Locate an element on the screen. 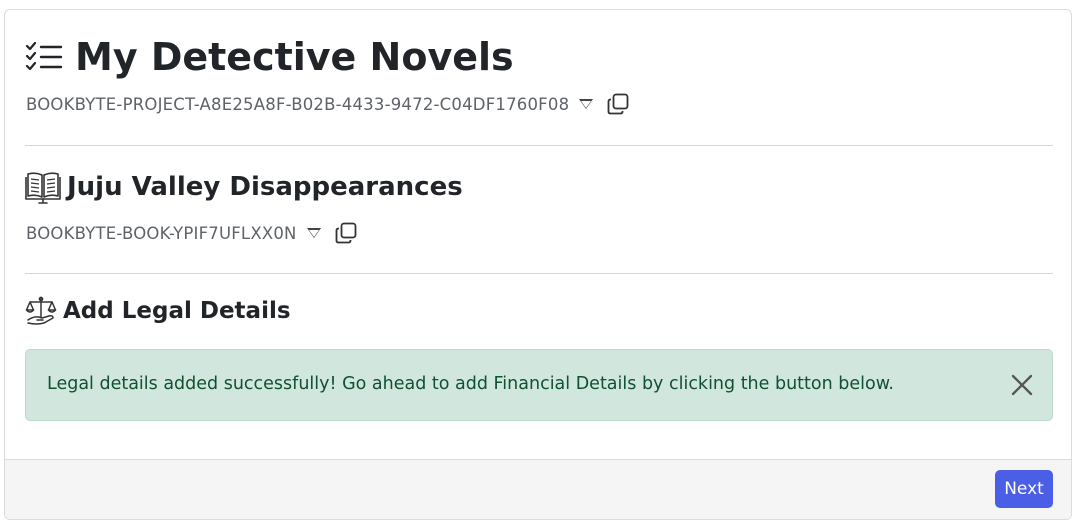 This screenshot has width=1079, height=524. book-title: Juju Valley Disappearances is located at coordinates (265, 187).